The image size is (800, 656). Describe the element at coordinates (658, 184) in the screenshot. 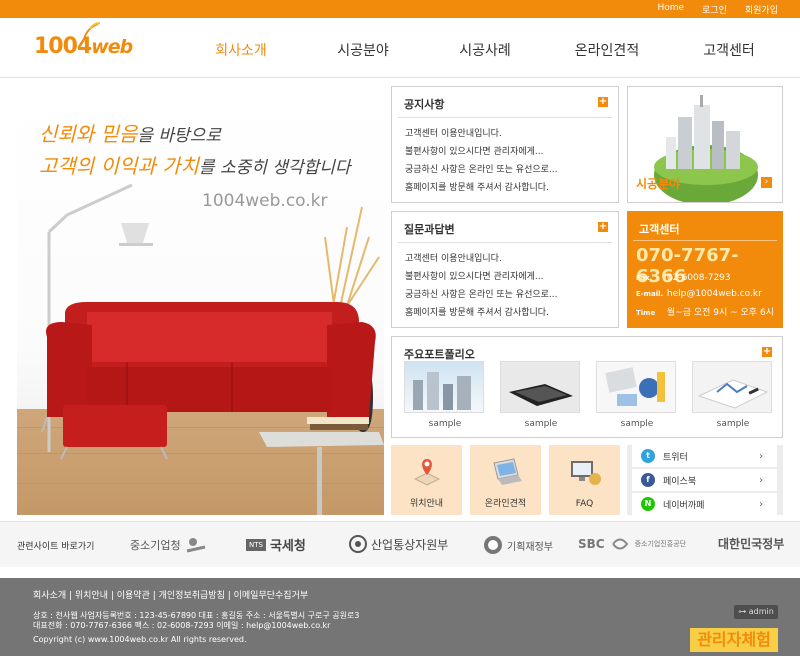

I see `banner-label: 시공분야` at that location.